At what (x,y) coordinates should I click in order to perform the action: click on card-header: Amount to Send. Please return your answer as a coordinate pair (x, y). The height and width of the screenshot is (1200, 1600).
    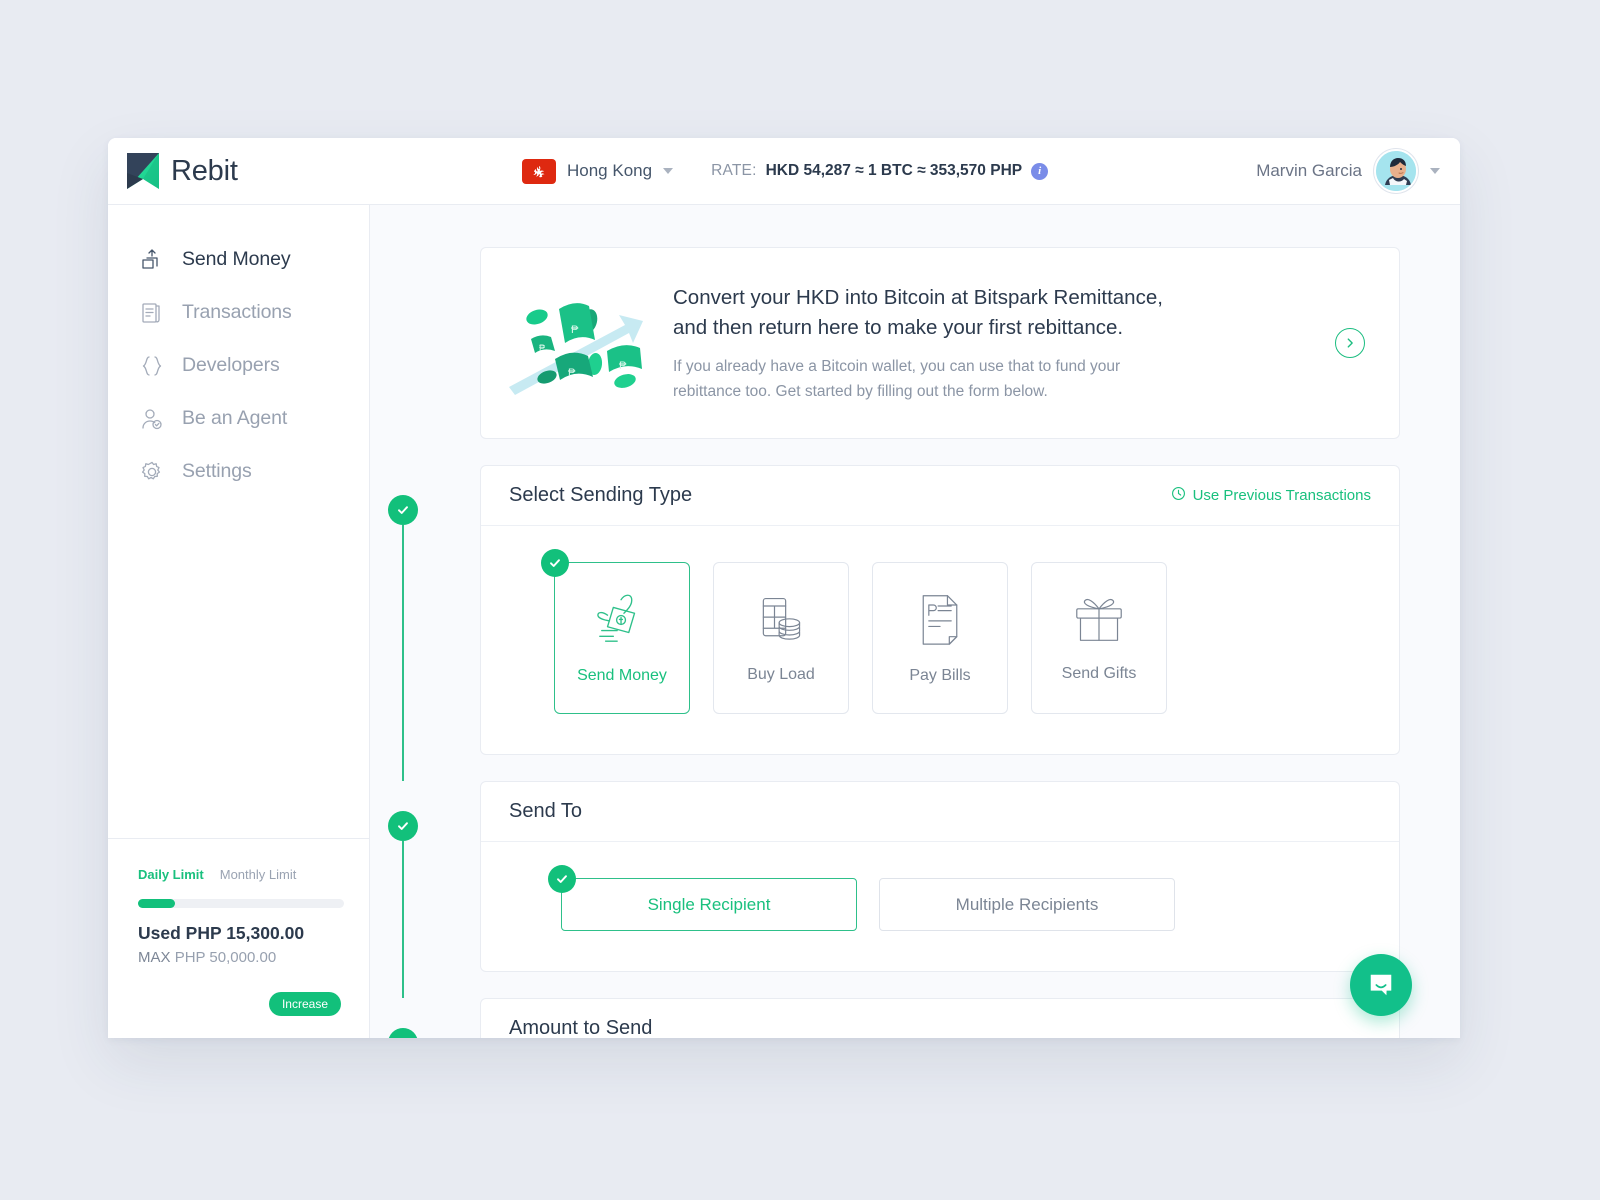
    Looking at the image, I should click on (940, 1018).